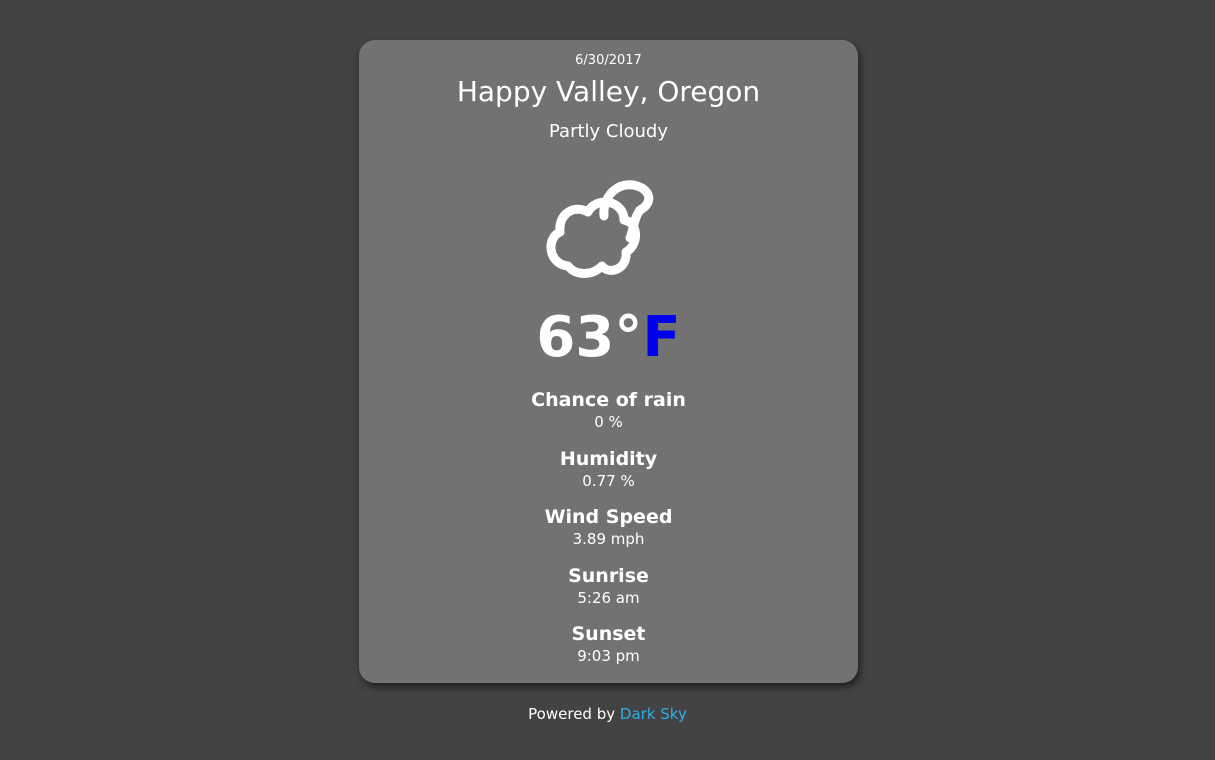 The height and width of the screenshot is (760, 1215). Describe the element at coordinates (608, 400) in the screenshot. I see `stat-label: Chance of rain` at that location.